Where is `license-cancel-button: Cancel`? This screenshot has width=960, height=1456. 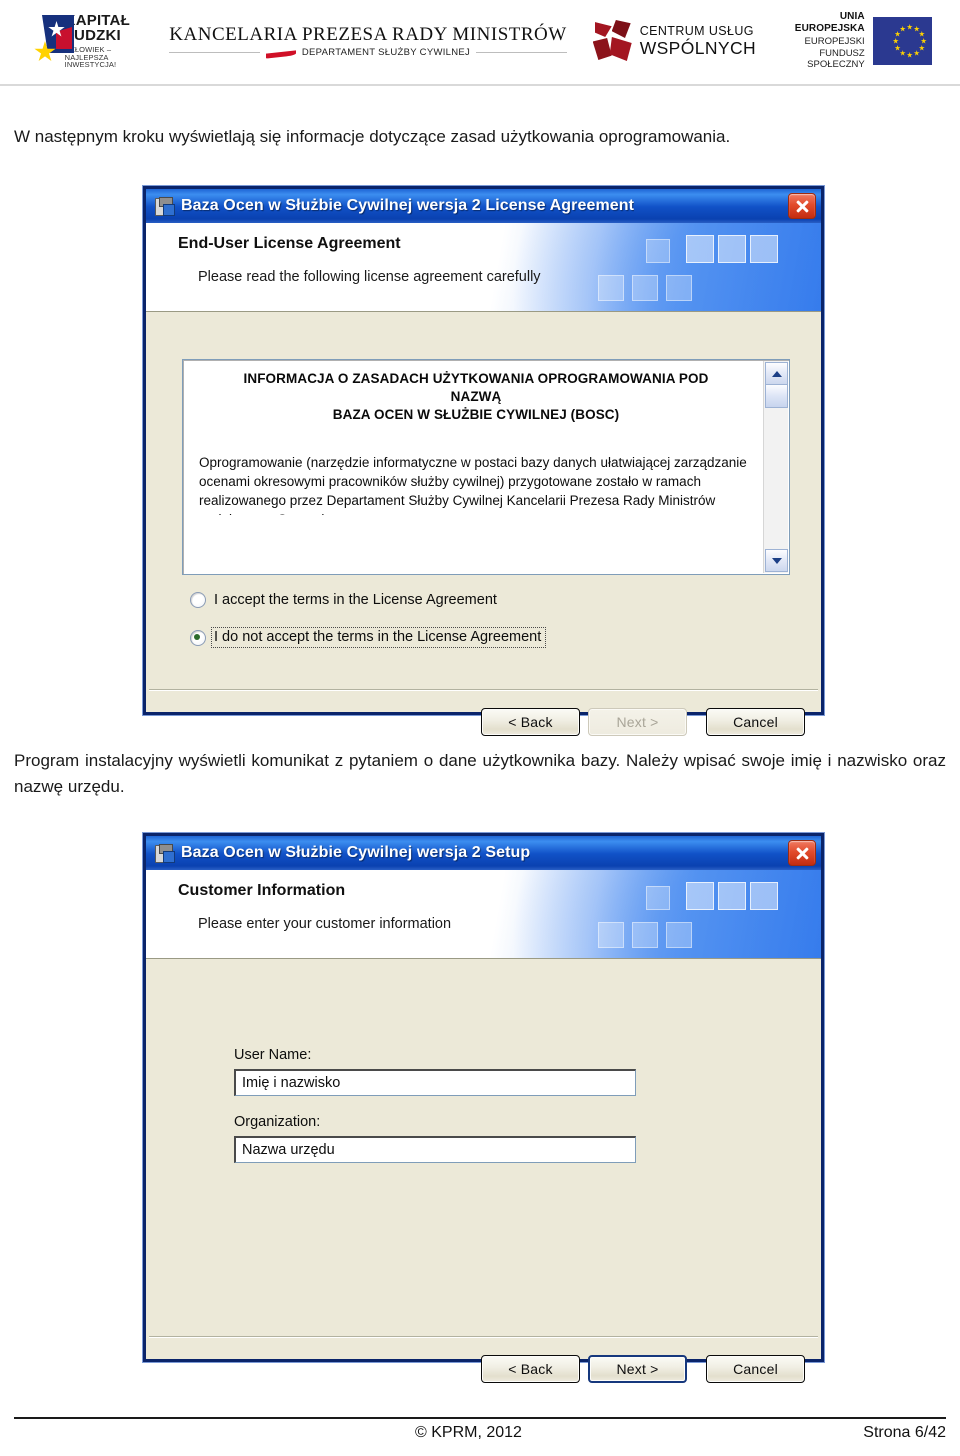
license-cancel-button: Cancel is located at coordinates (755, 722).